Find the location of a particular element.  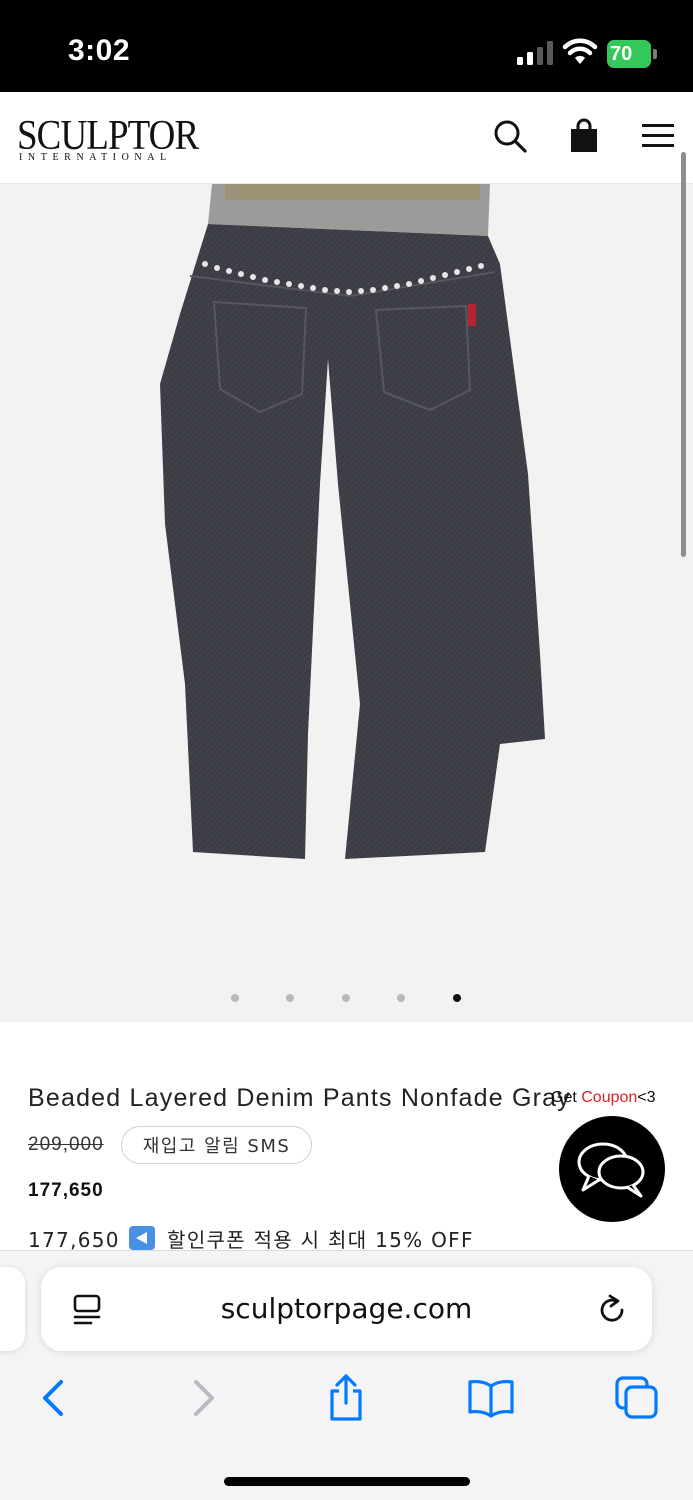

coupon-discount-text: 할인쿠폰 적용 시 최대 15% OFF is located at coordinates (320, 1240).